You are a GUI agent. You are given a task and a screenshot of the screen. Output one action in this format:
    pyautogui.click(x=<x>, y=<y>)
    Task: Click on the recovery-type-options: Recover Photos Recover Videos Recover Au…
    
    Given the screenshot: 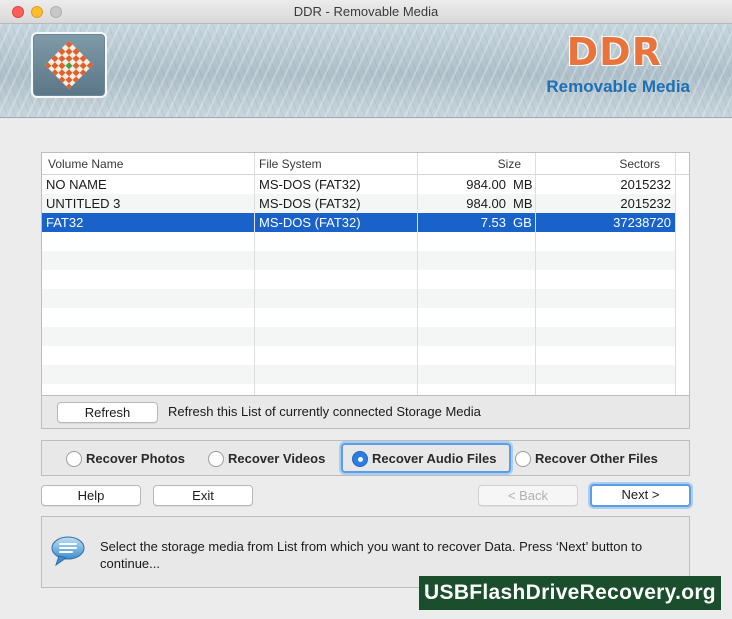 What is the action you would take?
    pyautogui.click(x=365, y=458)
    